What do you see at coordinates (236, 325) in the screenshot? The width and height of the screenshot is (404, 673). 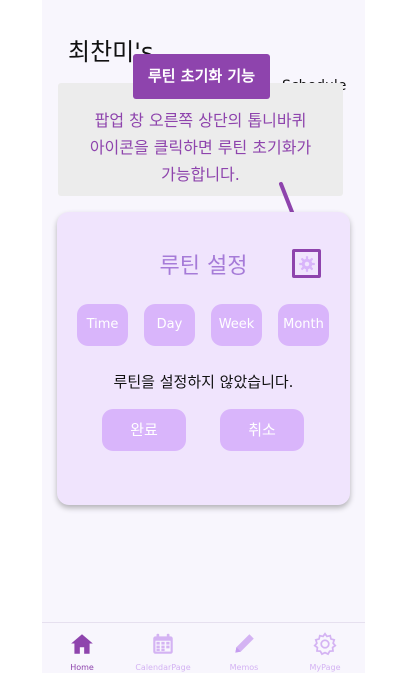 I see `period-week-button: Week` at bounding box center [236, 325].